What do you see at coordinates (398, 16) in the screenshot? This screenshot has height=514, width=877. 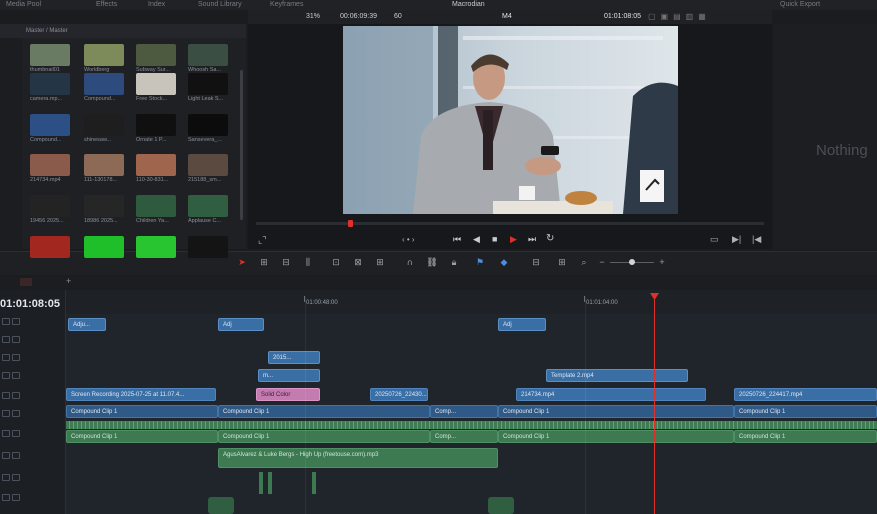 I see `fps-dropdown: 60` at bounding box center [398, 16].